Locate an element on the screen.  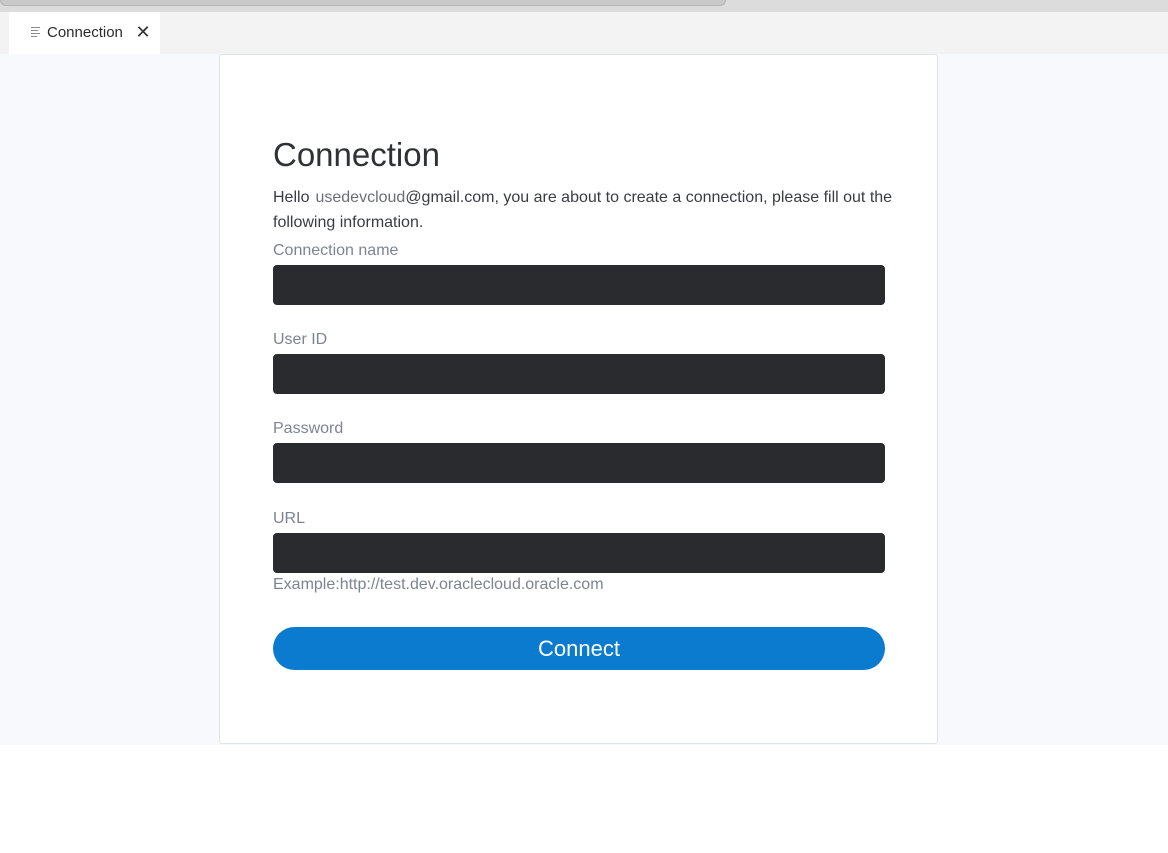
user-id-label: User ID is located at coordinates (300, 339).